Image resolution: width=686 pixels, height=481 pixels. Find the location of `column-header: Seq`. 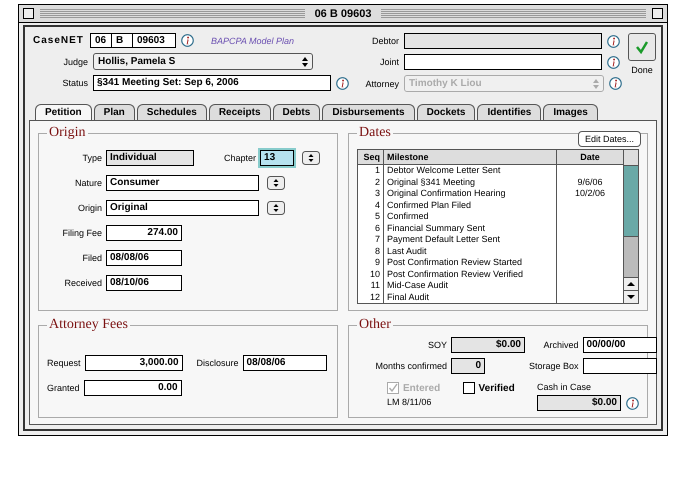

column-header: Seq is located at coordinates (371, 157).